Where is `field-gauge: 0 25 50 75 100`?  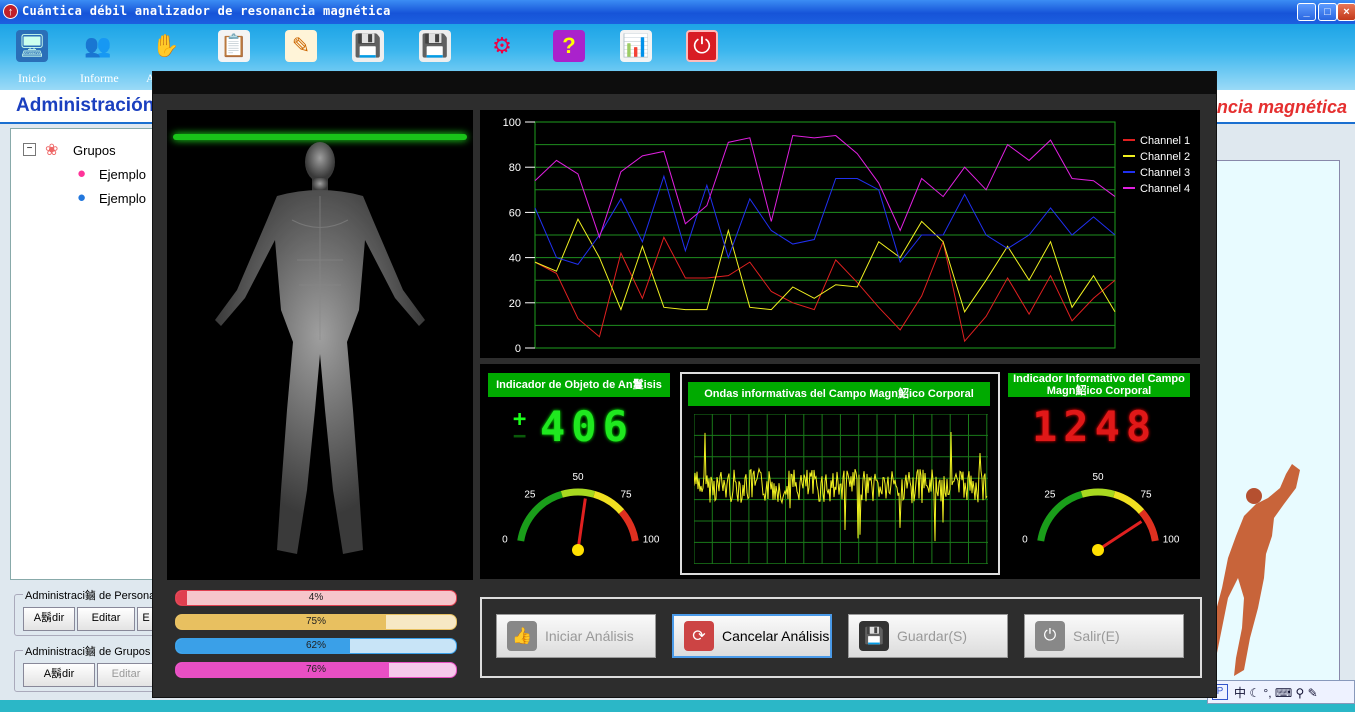
field-gauge: 0 25 50 75 100 is located at coordinates (1101, 514).